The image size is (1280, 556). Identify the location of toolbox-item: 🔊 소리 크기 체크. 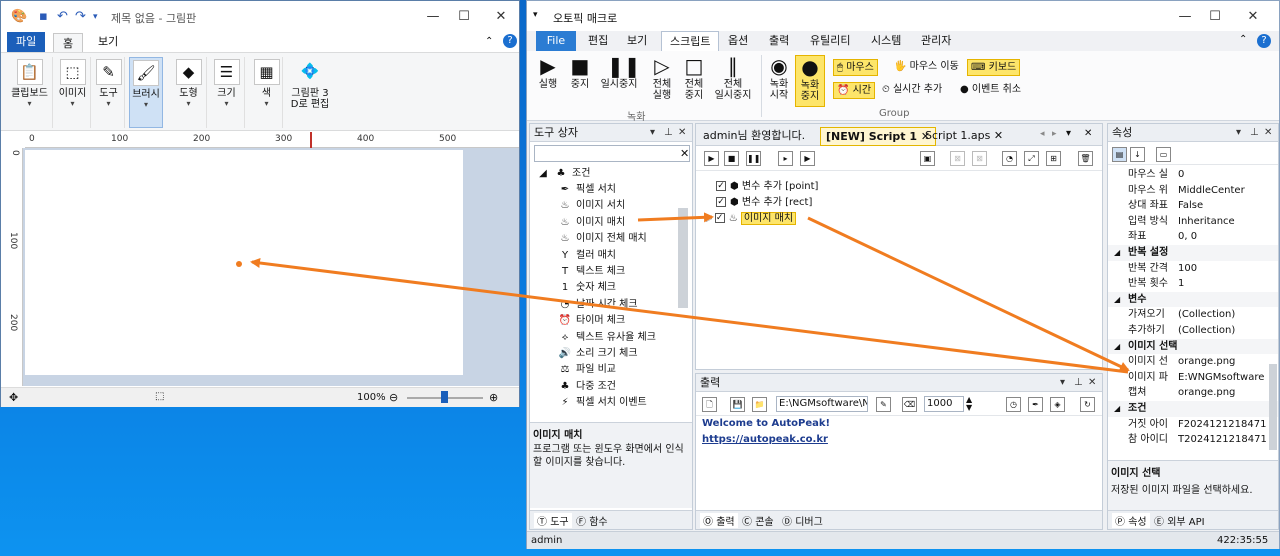
(633, 354).